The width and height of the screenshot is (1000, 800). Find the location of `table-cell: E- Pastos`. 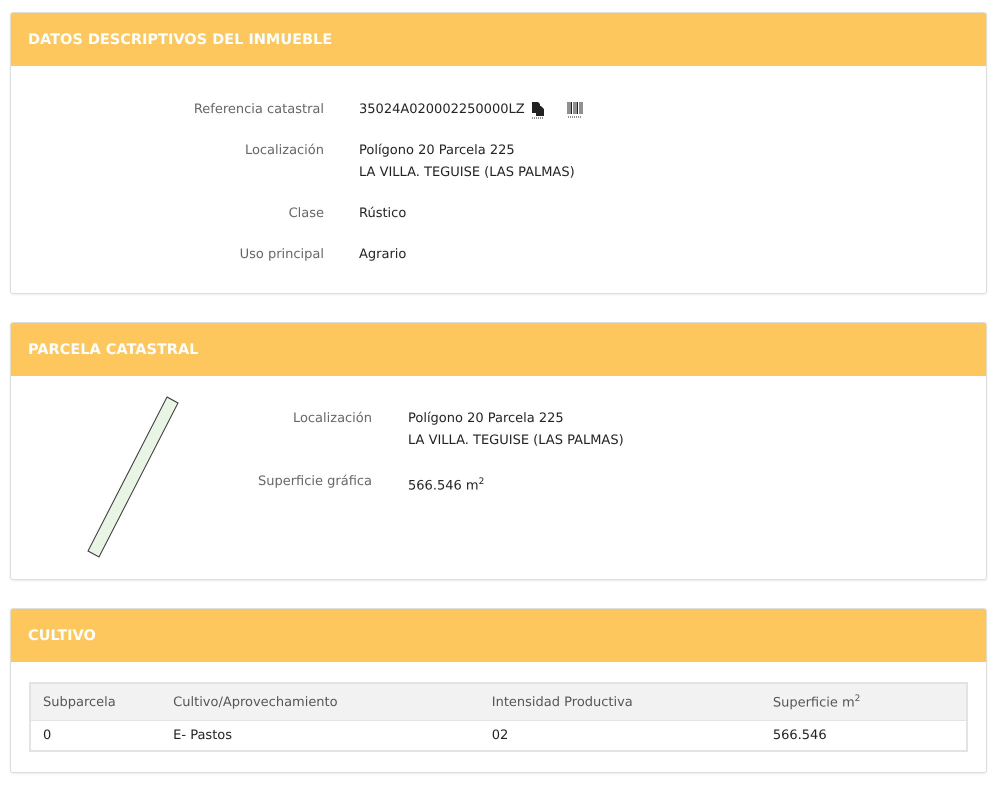

table-cell: E- Pastos is located at coordinates (320, 735).